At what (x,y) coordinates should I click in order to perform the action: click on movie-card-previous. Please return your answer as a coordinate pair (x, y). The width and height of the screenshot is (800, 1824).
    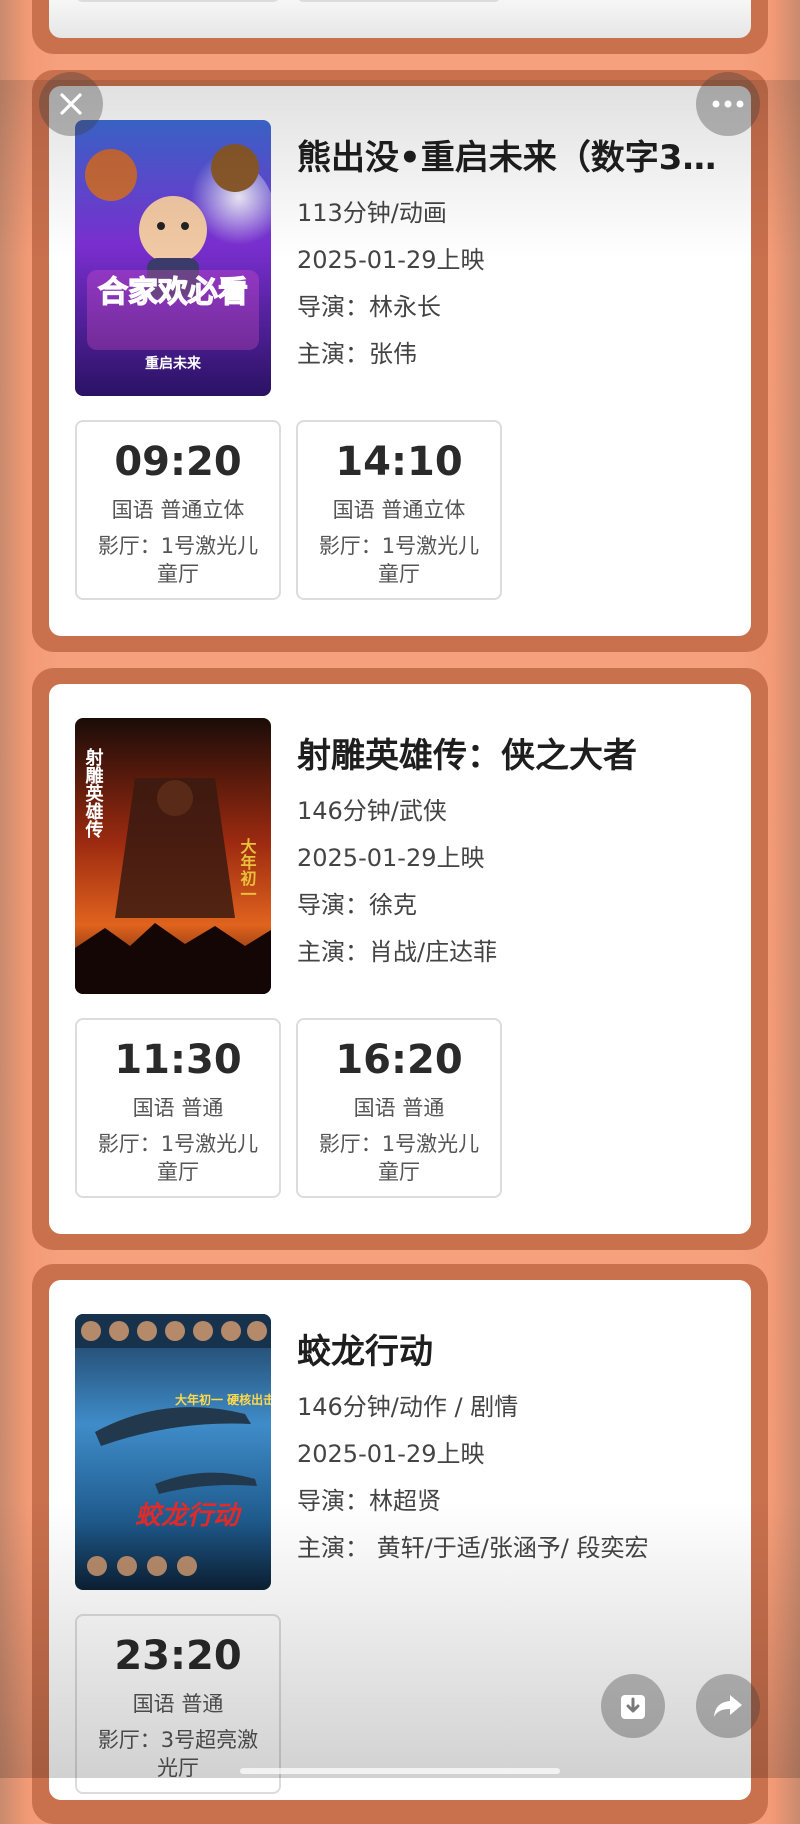
    Looking at the image, I should click on (400, 19).